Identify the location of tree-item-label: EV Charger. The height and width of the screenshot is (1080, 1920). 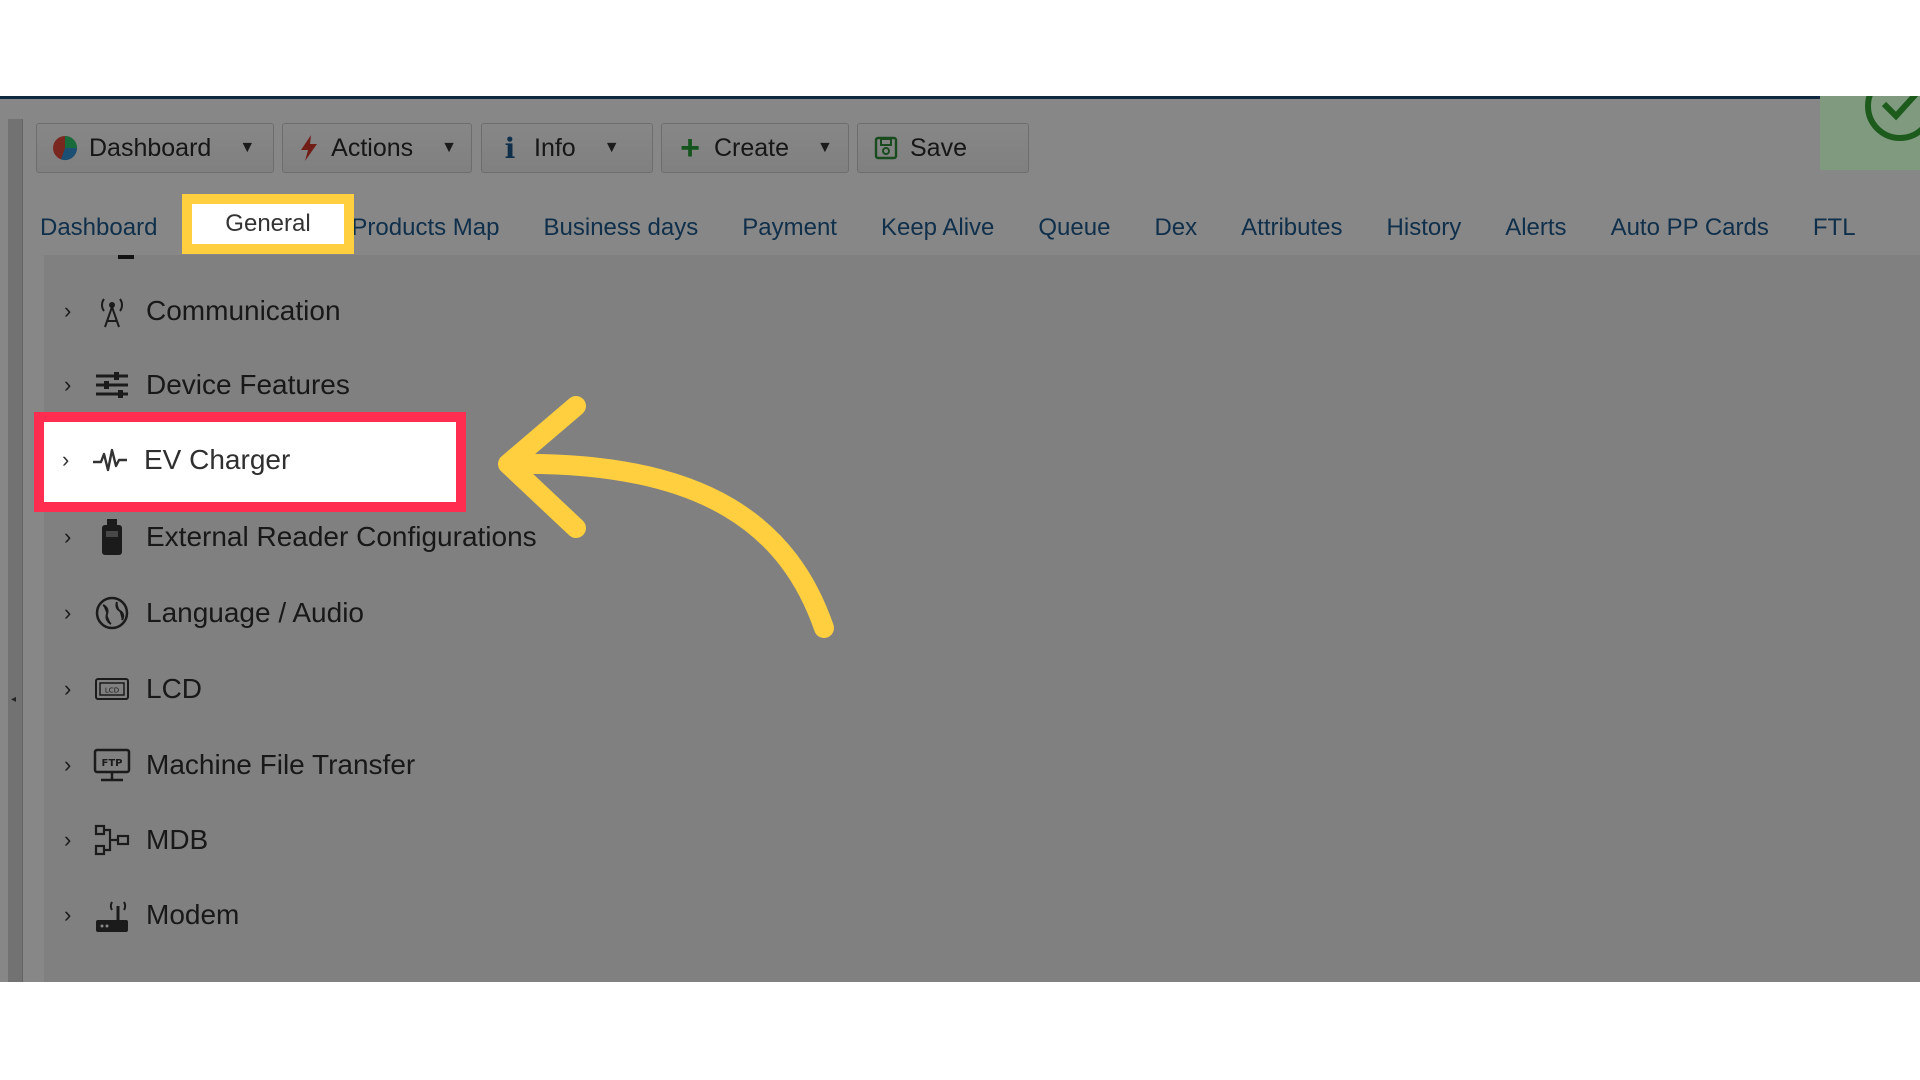
(217, 459).